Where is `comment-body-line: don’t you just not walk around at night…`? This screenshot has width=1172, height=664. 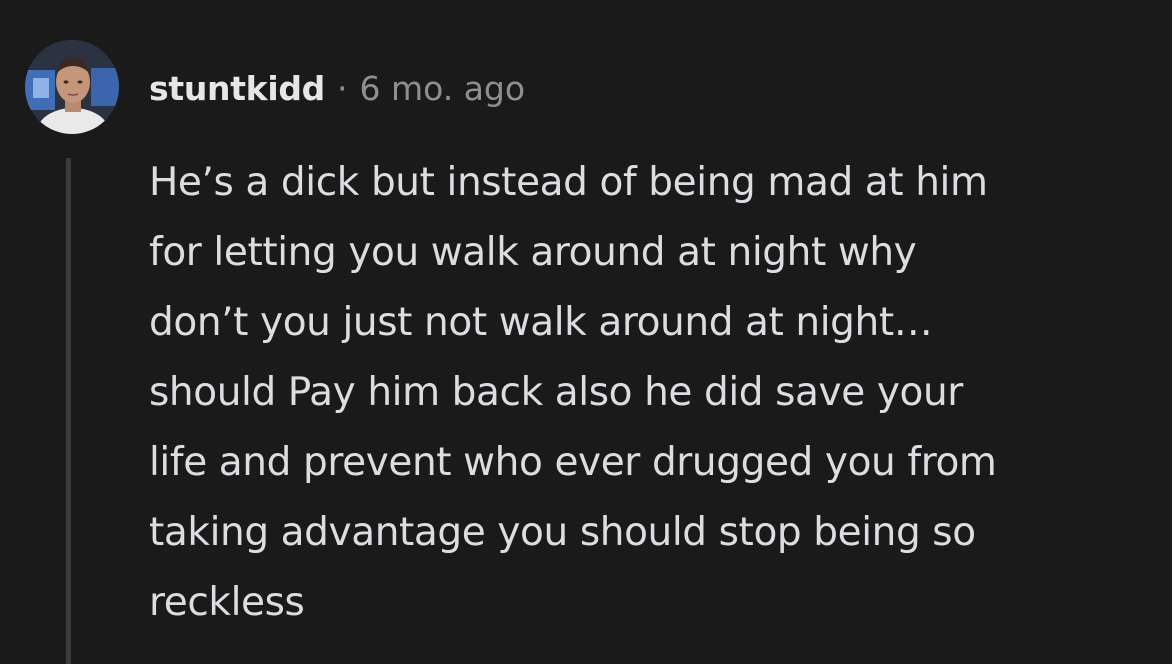
comment-body-line: don’t you just not walk around at night… is located at coordinates (541, 322).